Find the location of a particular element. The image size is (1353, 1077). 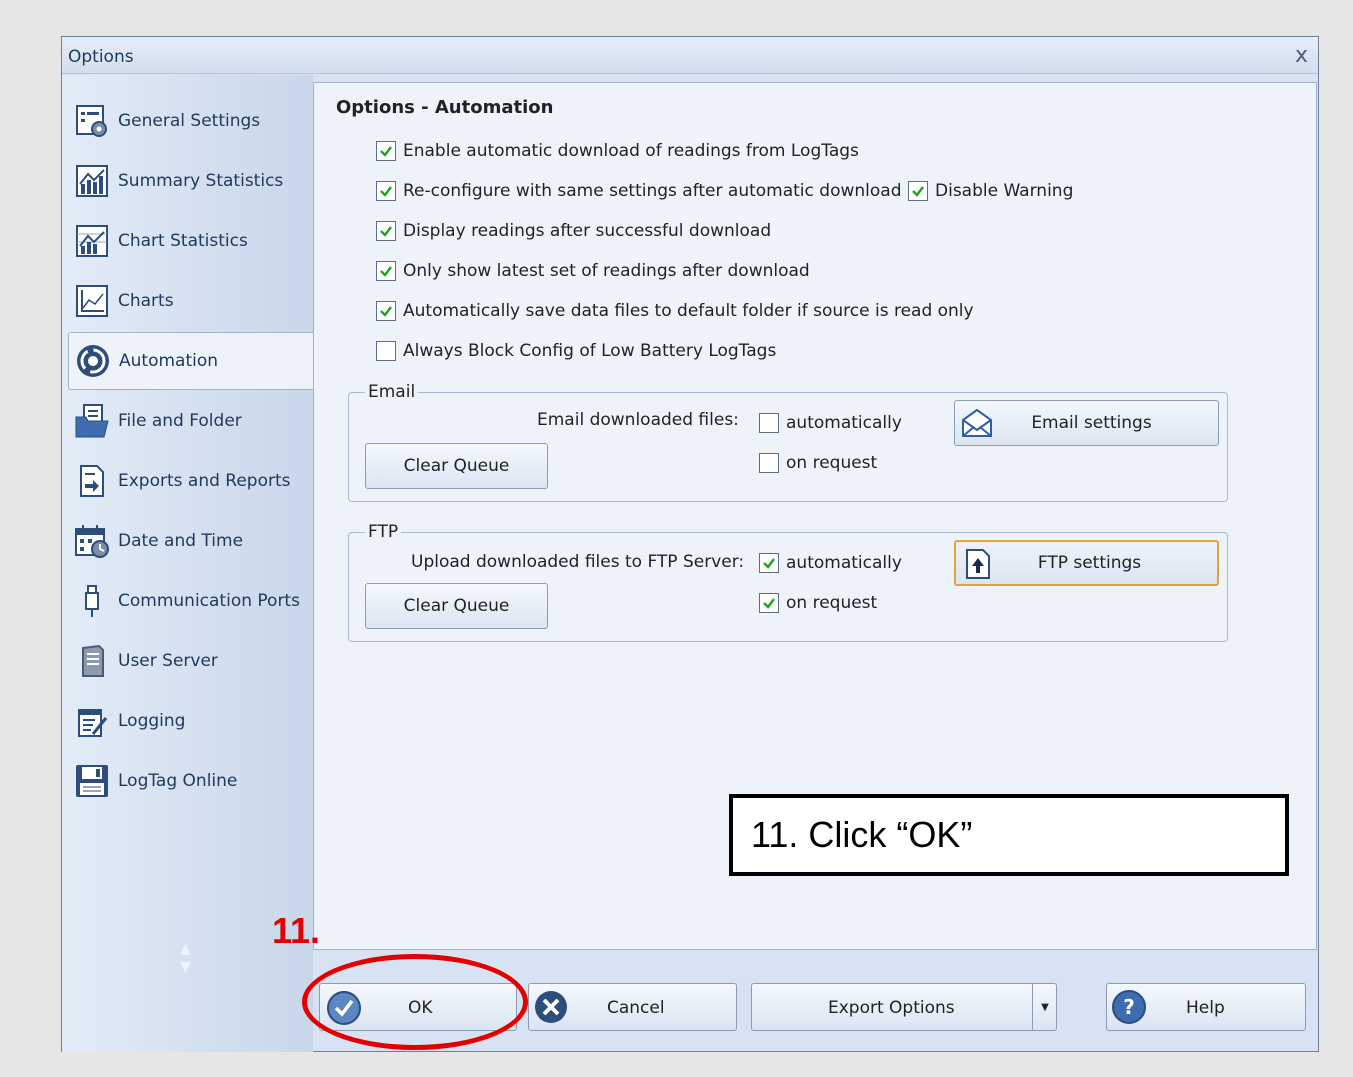

sidebar-item-label: Logging is located at coordinates (152, 721).